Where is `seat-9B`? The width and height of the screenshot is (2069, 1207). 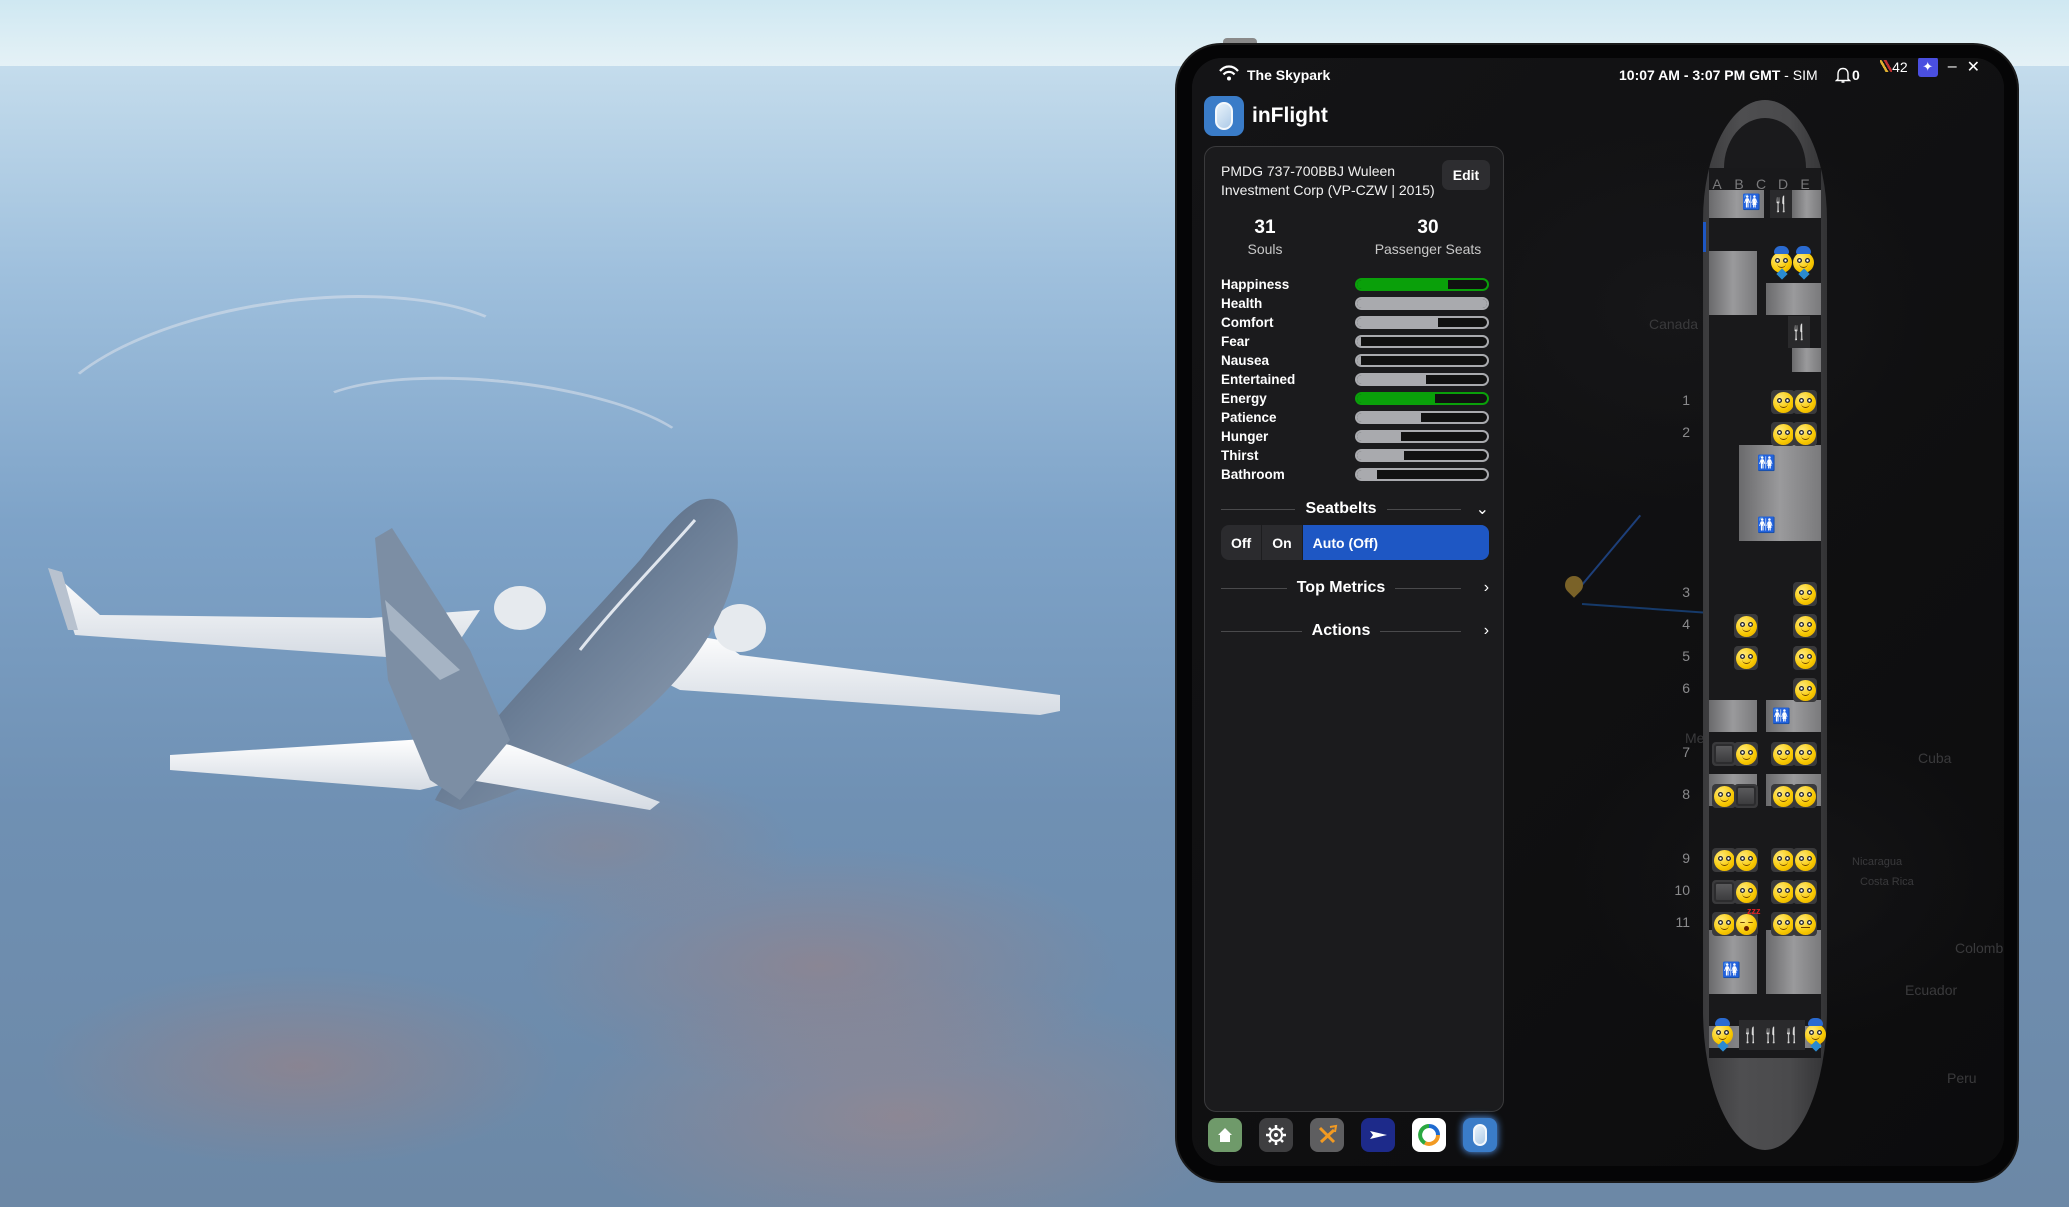 seat-9B is located at coordinates (1746, 860).